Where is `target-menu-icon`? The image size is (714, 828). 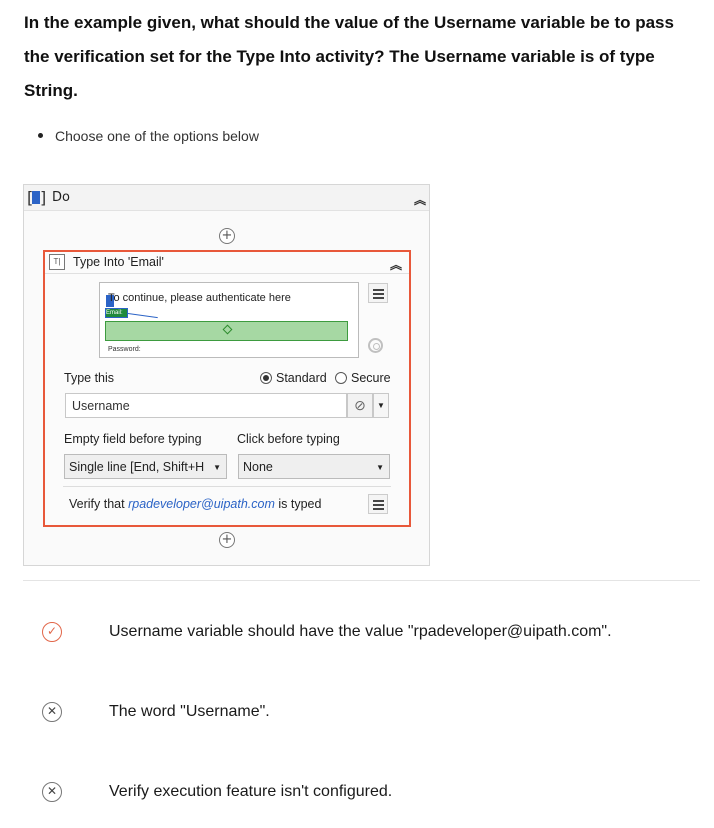 target-menu-icon is located at coordinates (378, 293).